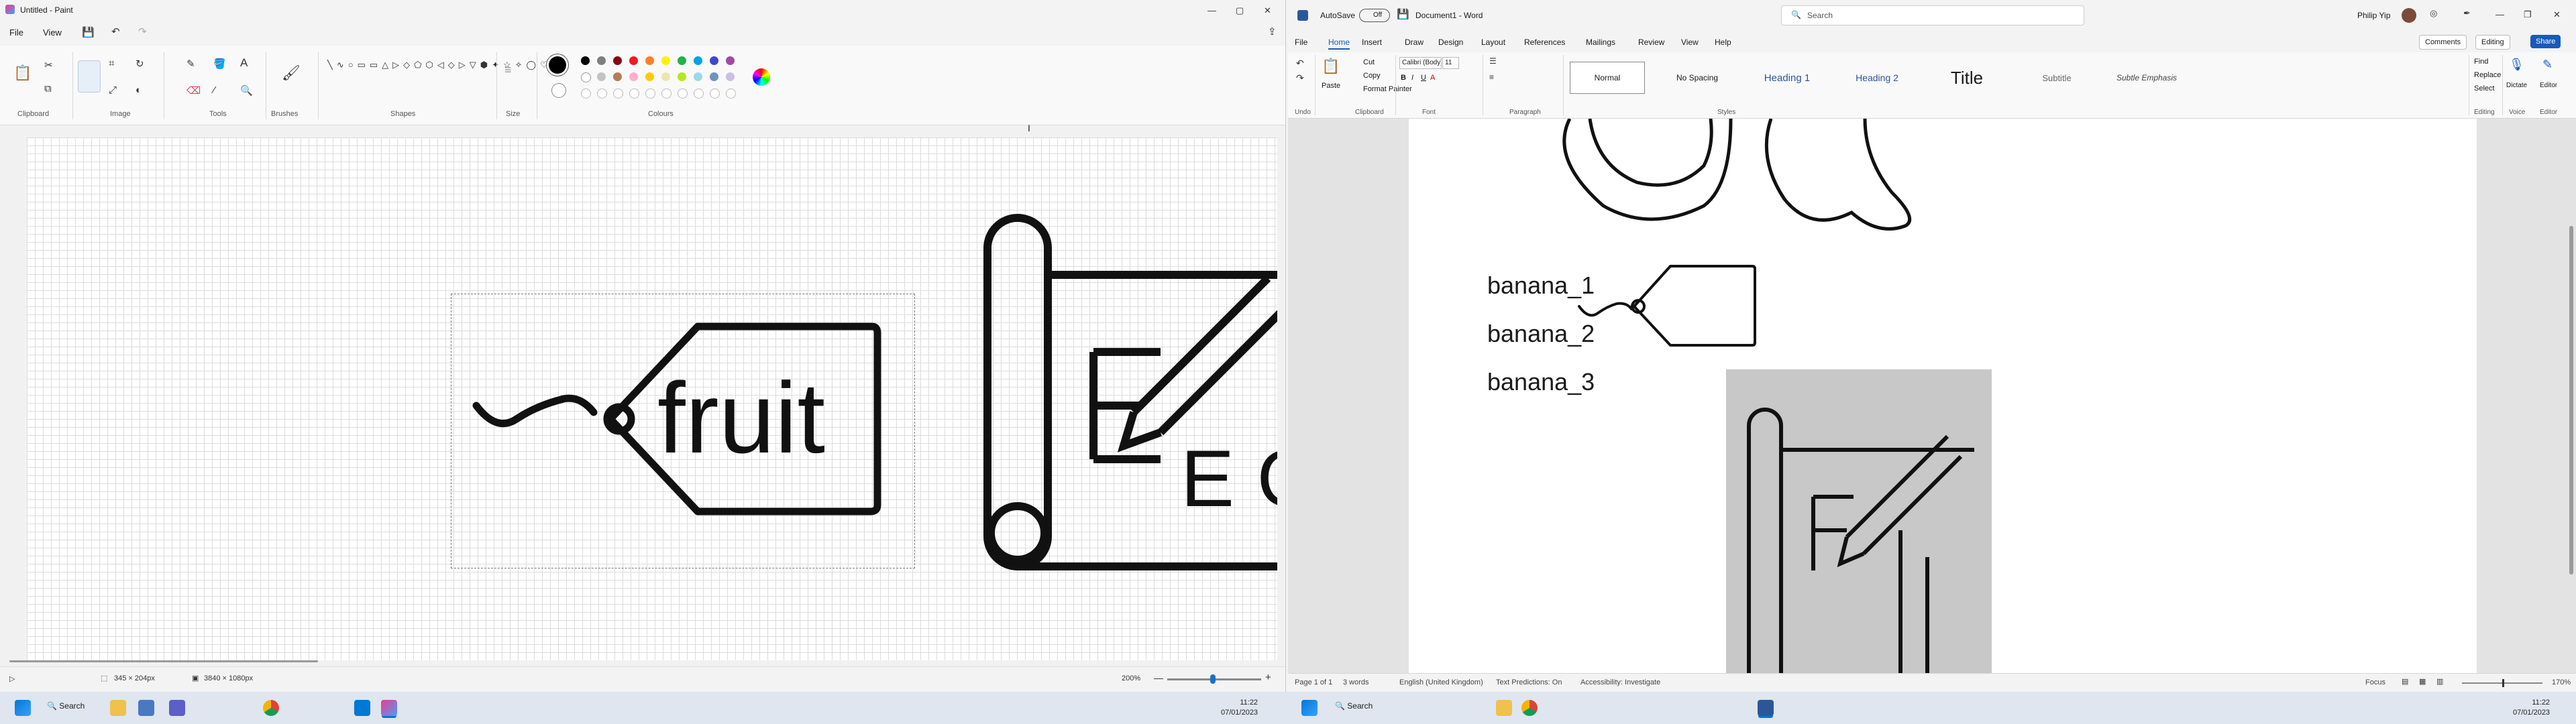 This screenshot has height=724, width=2576. Describe the element at coordinates (1412, 78) in the screenshot. I see `italic-button: I` at that location.